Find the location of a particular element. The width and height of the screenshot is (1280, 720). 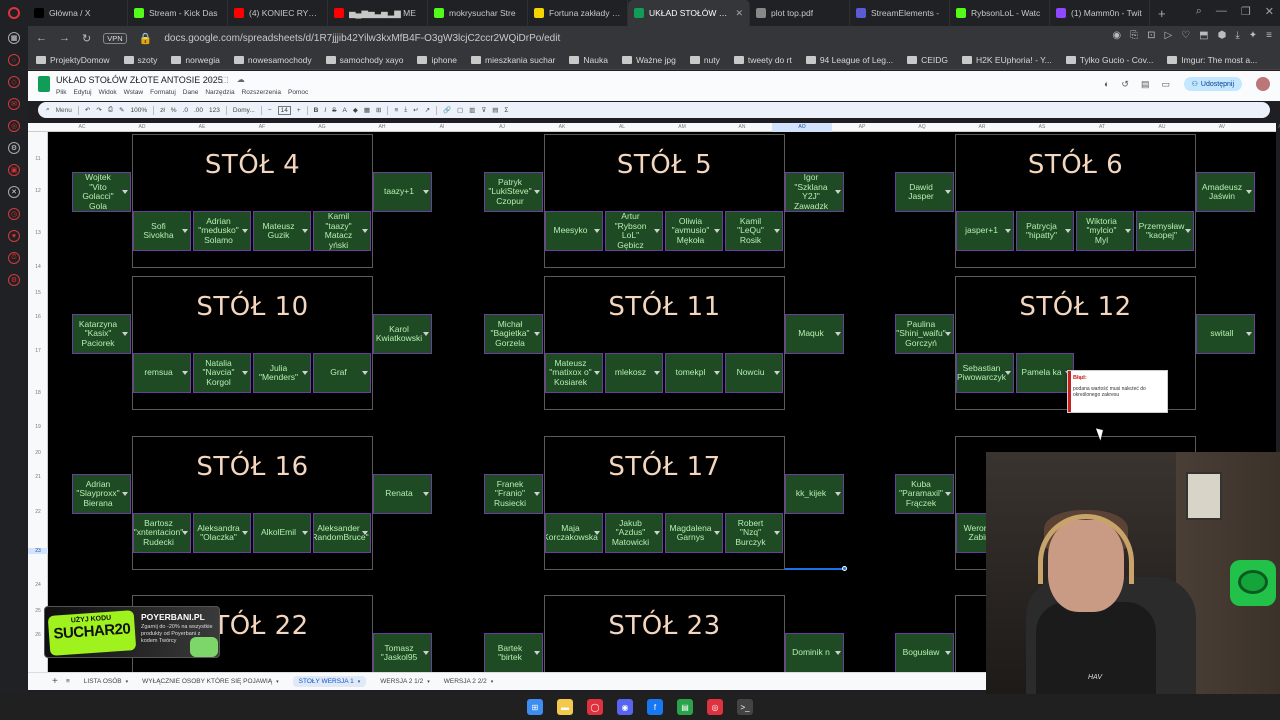

decimal-increase-icon: .00 is located at coordinates (198, 110).